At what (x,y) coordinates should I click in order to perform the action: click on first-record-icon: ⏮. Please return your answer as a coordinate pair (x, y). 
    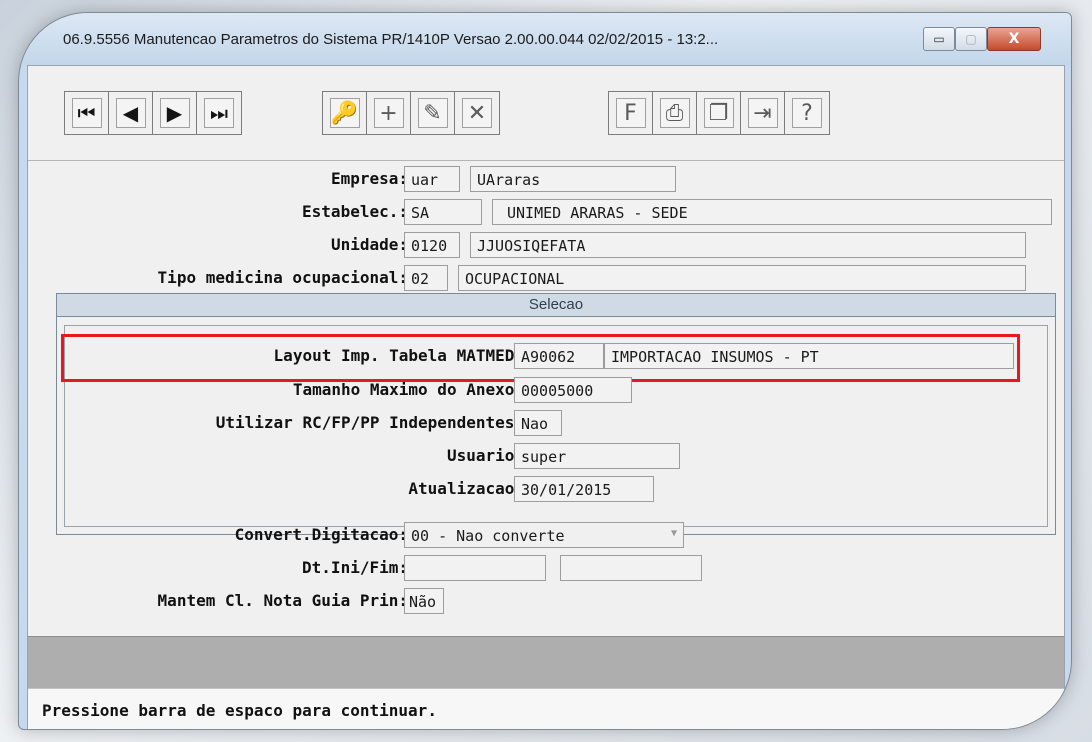
    Looking at the image, I should click on (86, 113).